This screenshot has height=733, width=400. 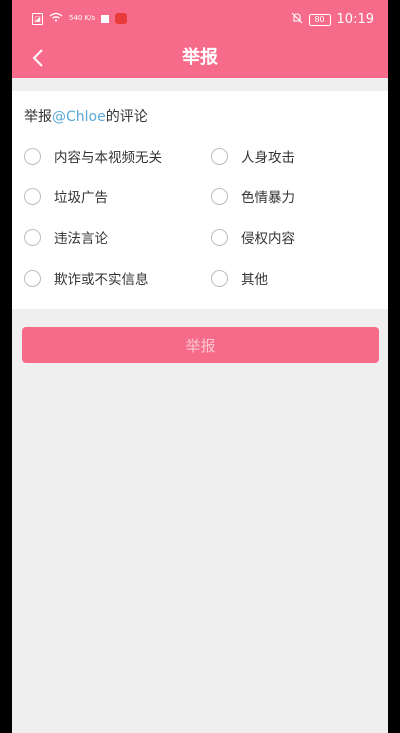 I want to click on option-label: 色情暴力, so click(x=268, y=198).